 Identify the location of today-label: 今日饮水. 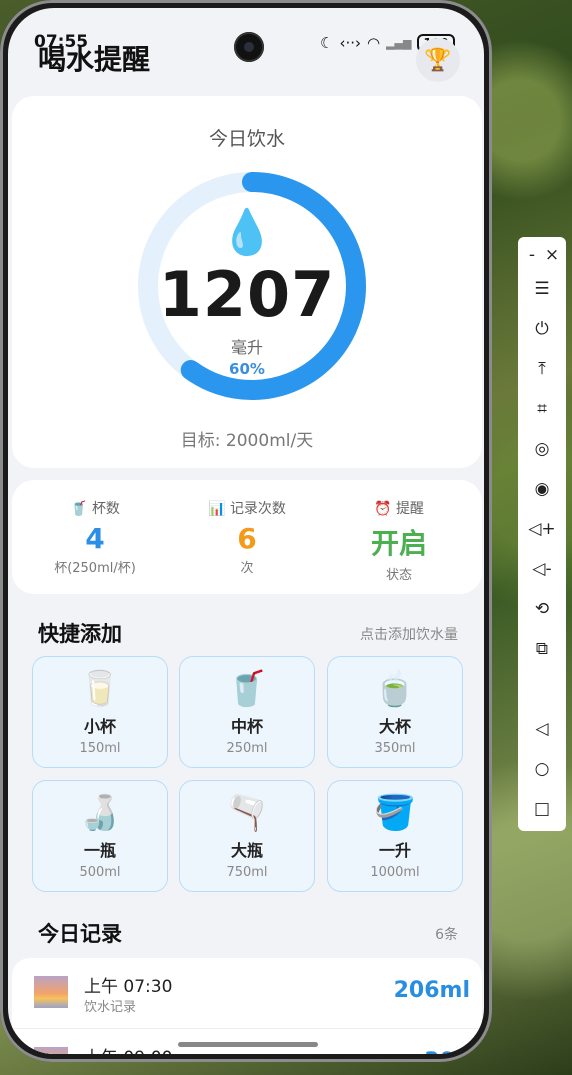
(246, 139).